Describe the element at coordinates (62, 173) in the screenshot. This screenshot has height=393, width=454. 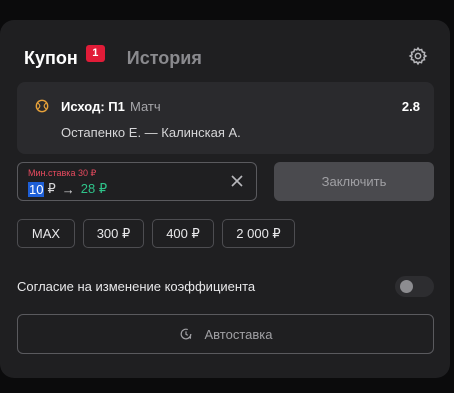
I see `min-stake-label: Мин.ставка 30 ₽` at that location.